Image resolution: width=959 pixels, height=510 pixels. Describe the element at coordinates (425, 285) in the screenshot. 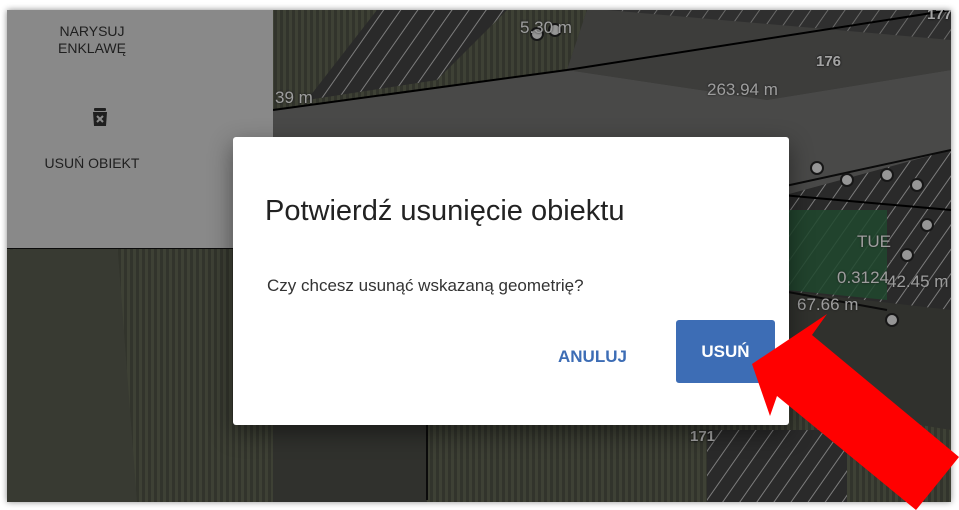

I see `dialog-message: Czy chcesz usunąć wskazaną geometrię?` at that location.